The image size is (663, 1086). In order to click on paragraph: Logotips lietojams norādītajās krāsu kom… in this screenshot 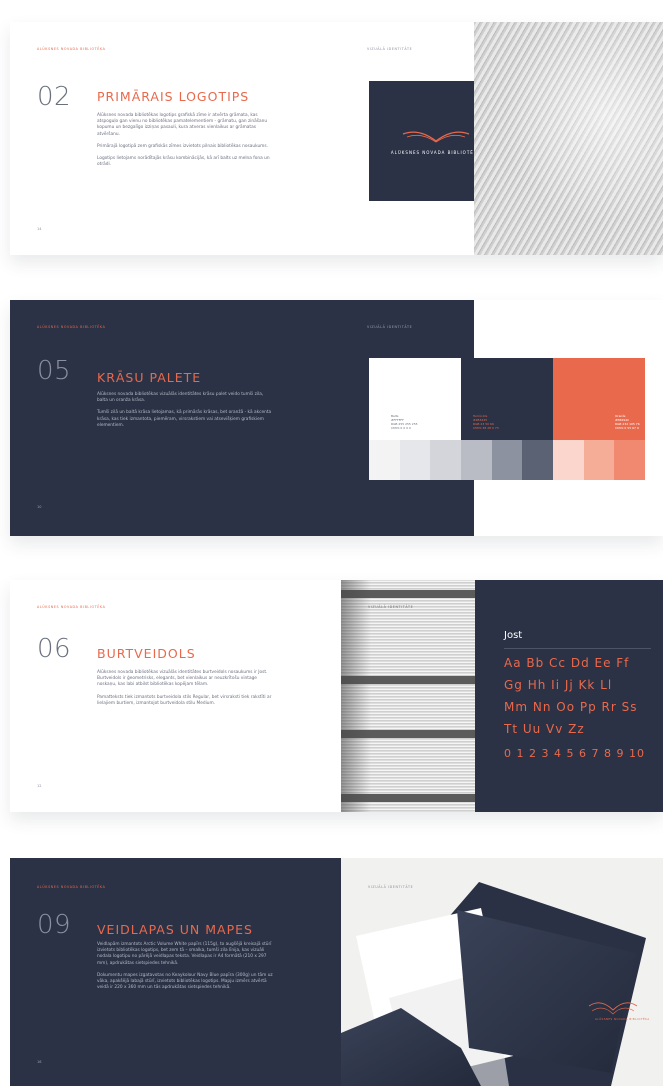, I will do `click(183, 162)`.